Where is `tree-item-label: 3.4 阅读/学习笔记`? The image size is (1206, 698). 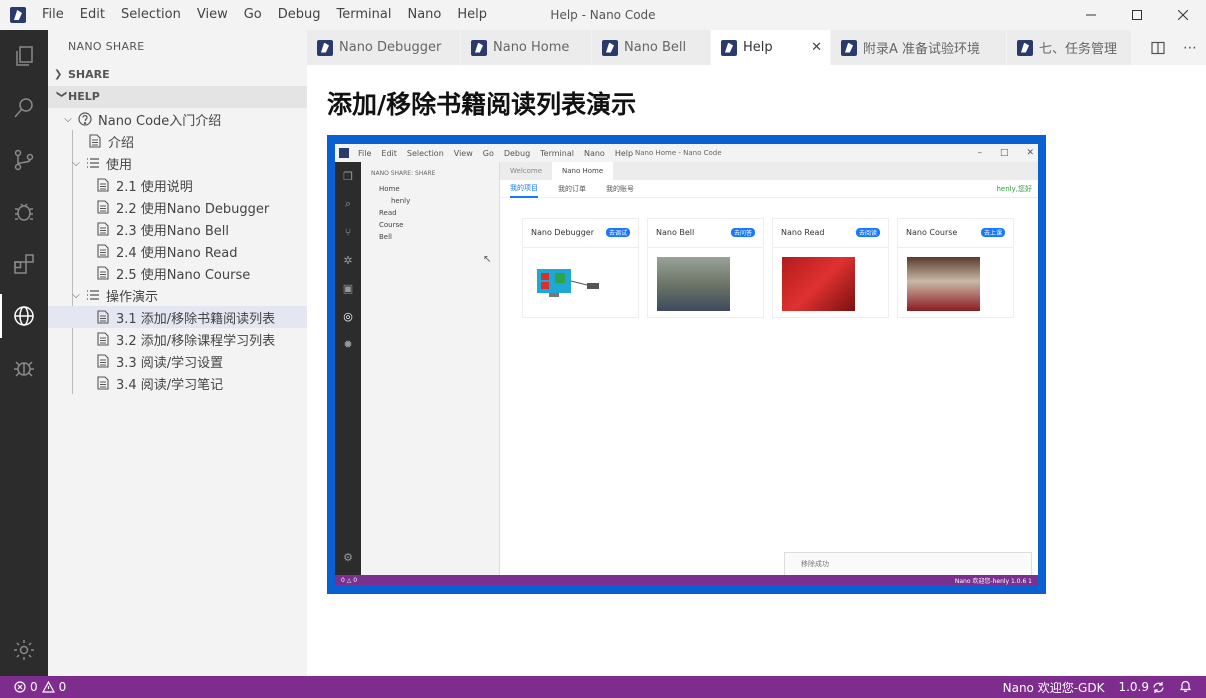
tree-item-label: 3.4 阅读/学习笔记 is located at coordinates (170, 385).